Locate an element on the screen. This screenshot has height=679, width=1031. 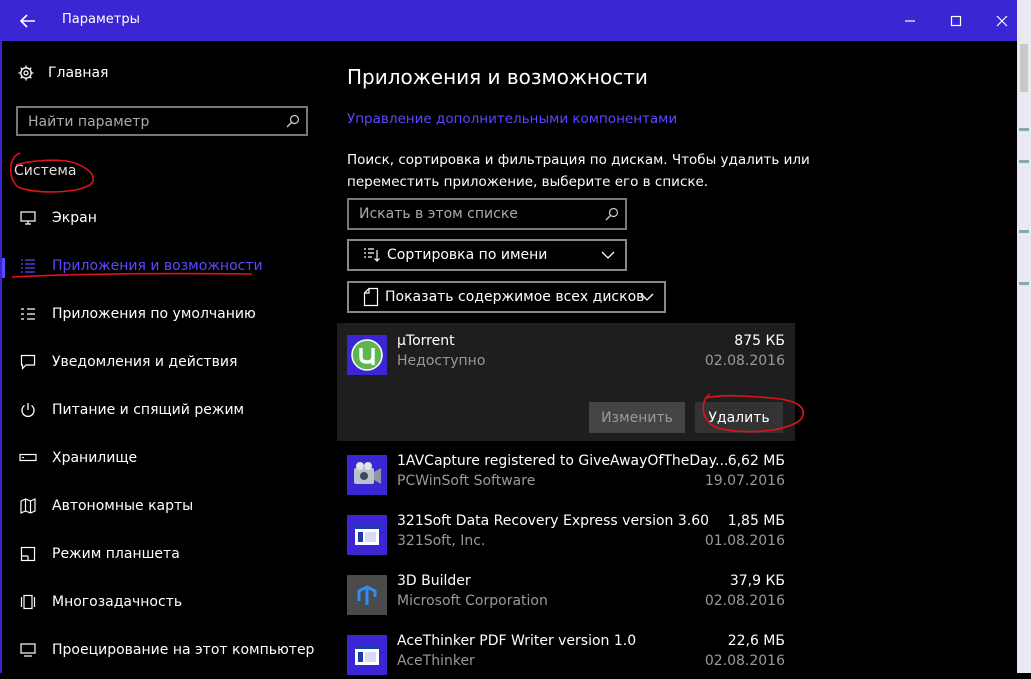
app-size: 875 КБ is located at coordinates (759, 341).